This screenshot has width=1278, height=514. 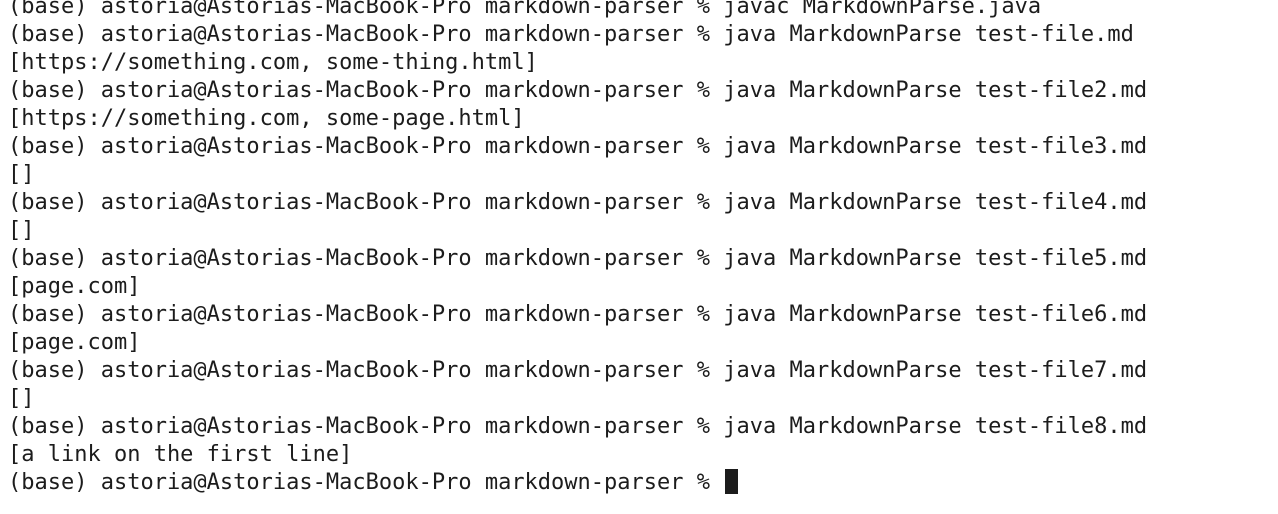 I want to click on terminal-line: [https://something.com, some-thing.html], so click(x=273, y=62).